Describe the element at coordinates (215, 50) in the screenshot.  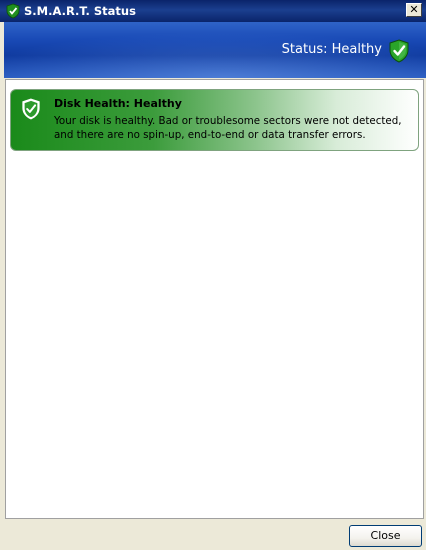
I see `status-header: Status: Healthy` at that location.